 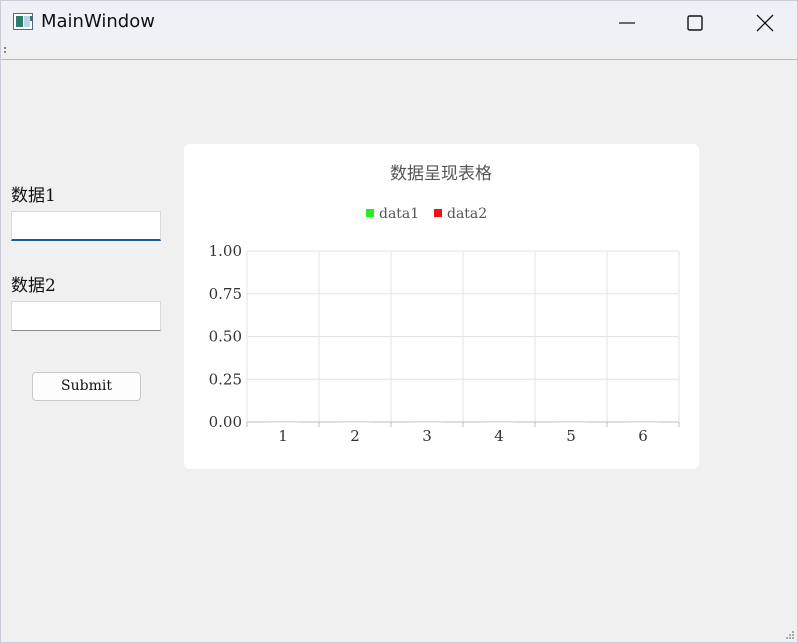 What do you see at coordinates (86, 316) in the screenshot?
I see `field2-input` at bounding box center [86, 316].